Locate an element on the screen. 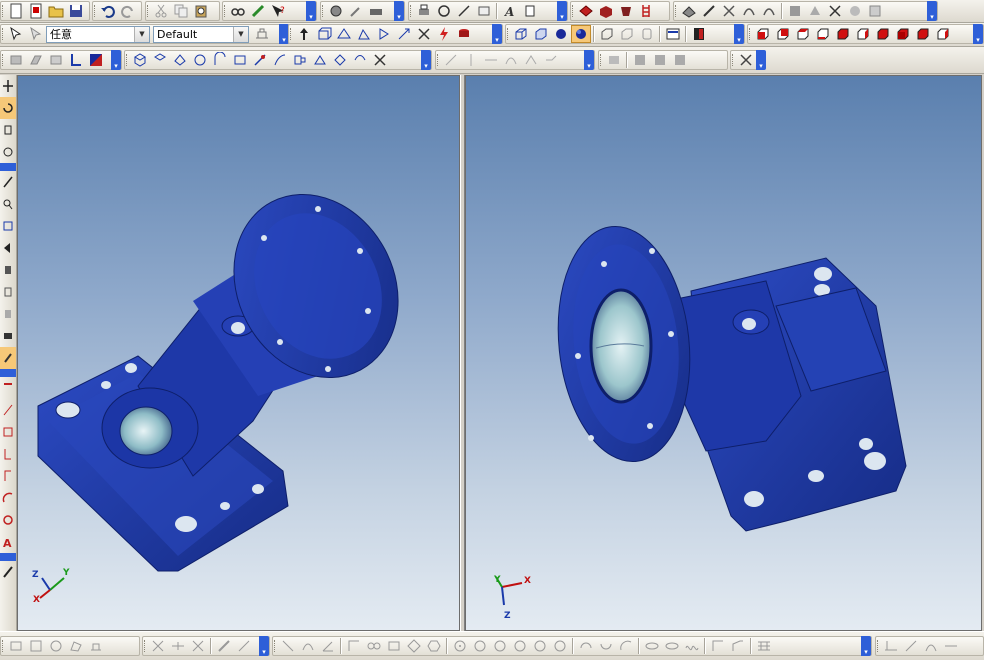  chain2-icon is located at coordinates (374, 646).